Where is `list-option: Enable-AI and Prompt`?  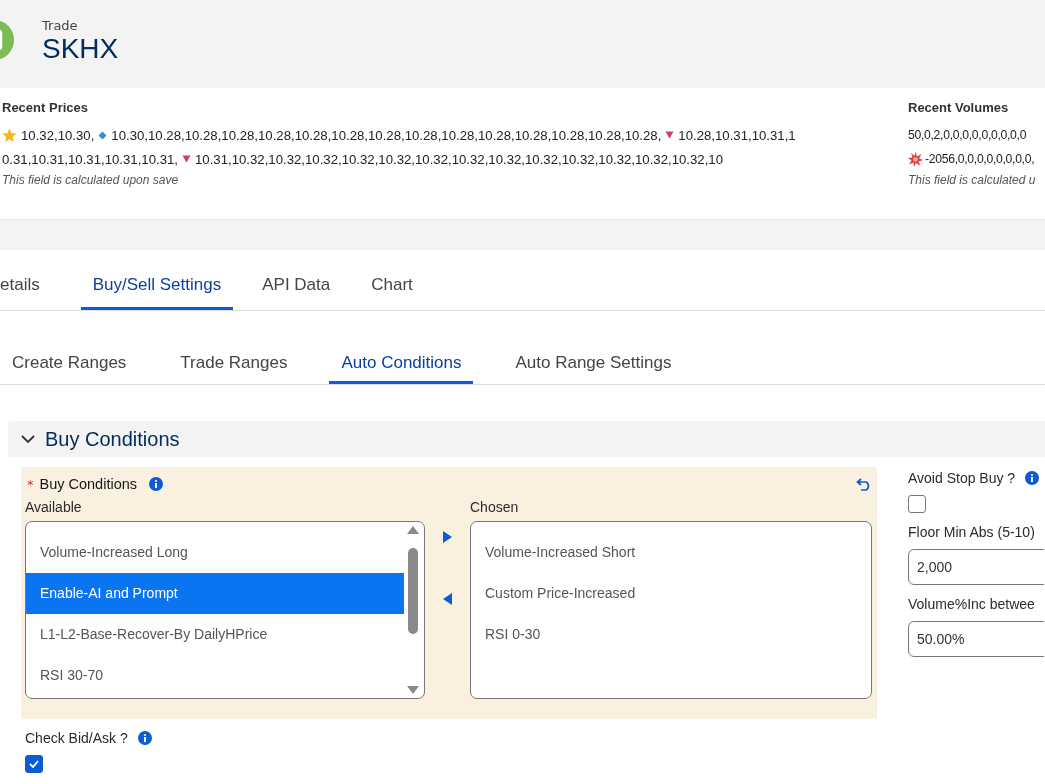 list-option: Enable-AI and Prompt is located at coordinates (215, 593).